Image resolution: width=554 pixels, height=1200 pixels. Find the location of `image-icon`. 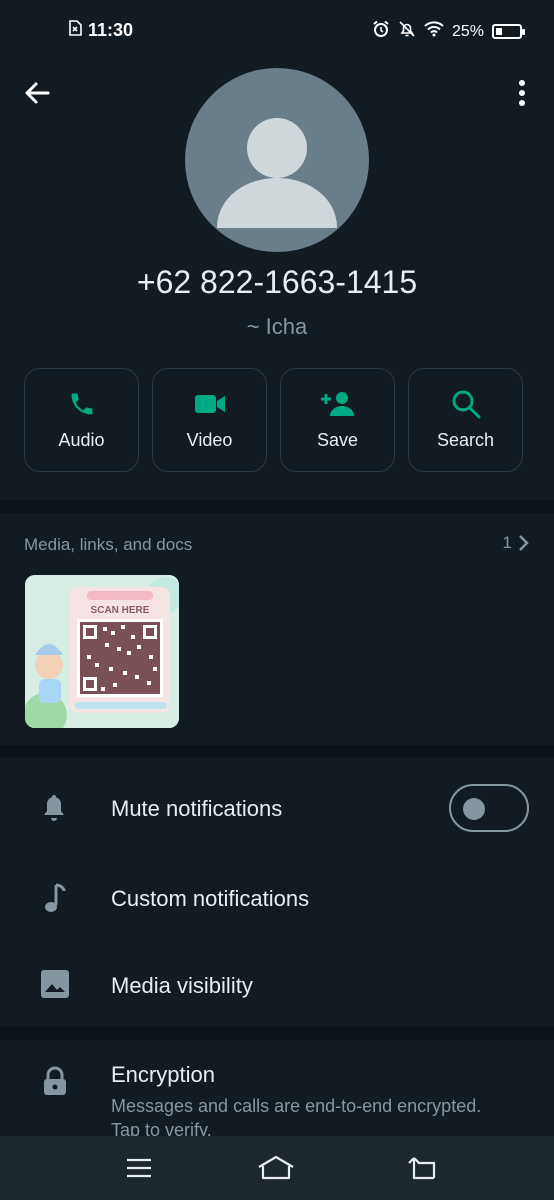

image-icon is located at coordinates (55, 984).